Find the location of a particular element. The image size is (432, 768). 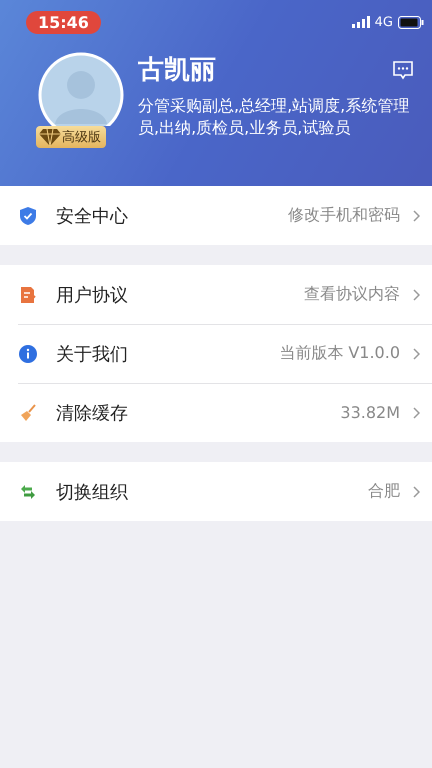

message-icon is located at coordinates (403, 69).